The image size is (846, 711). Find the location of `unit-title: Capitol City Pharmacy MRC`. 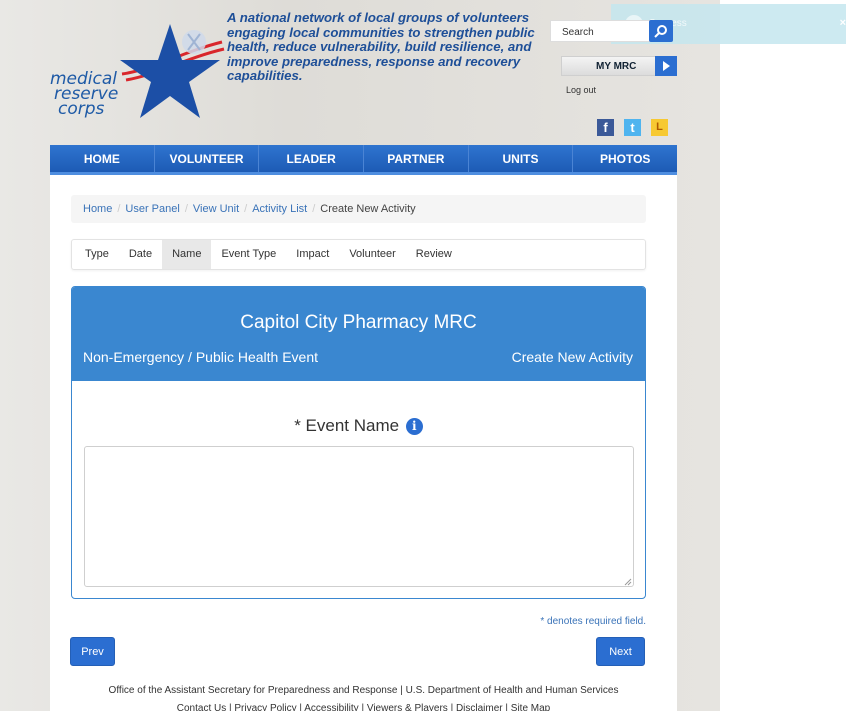

unit-title: Capitol City Pharmacy MRC is located at coordinates (358, 322).